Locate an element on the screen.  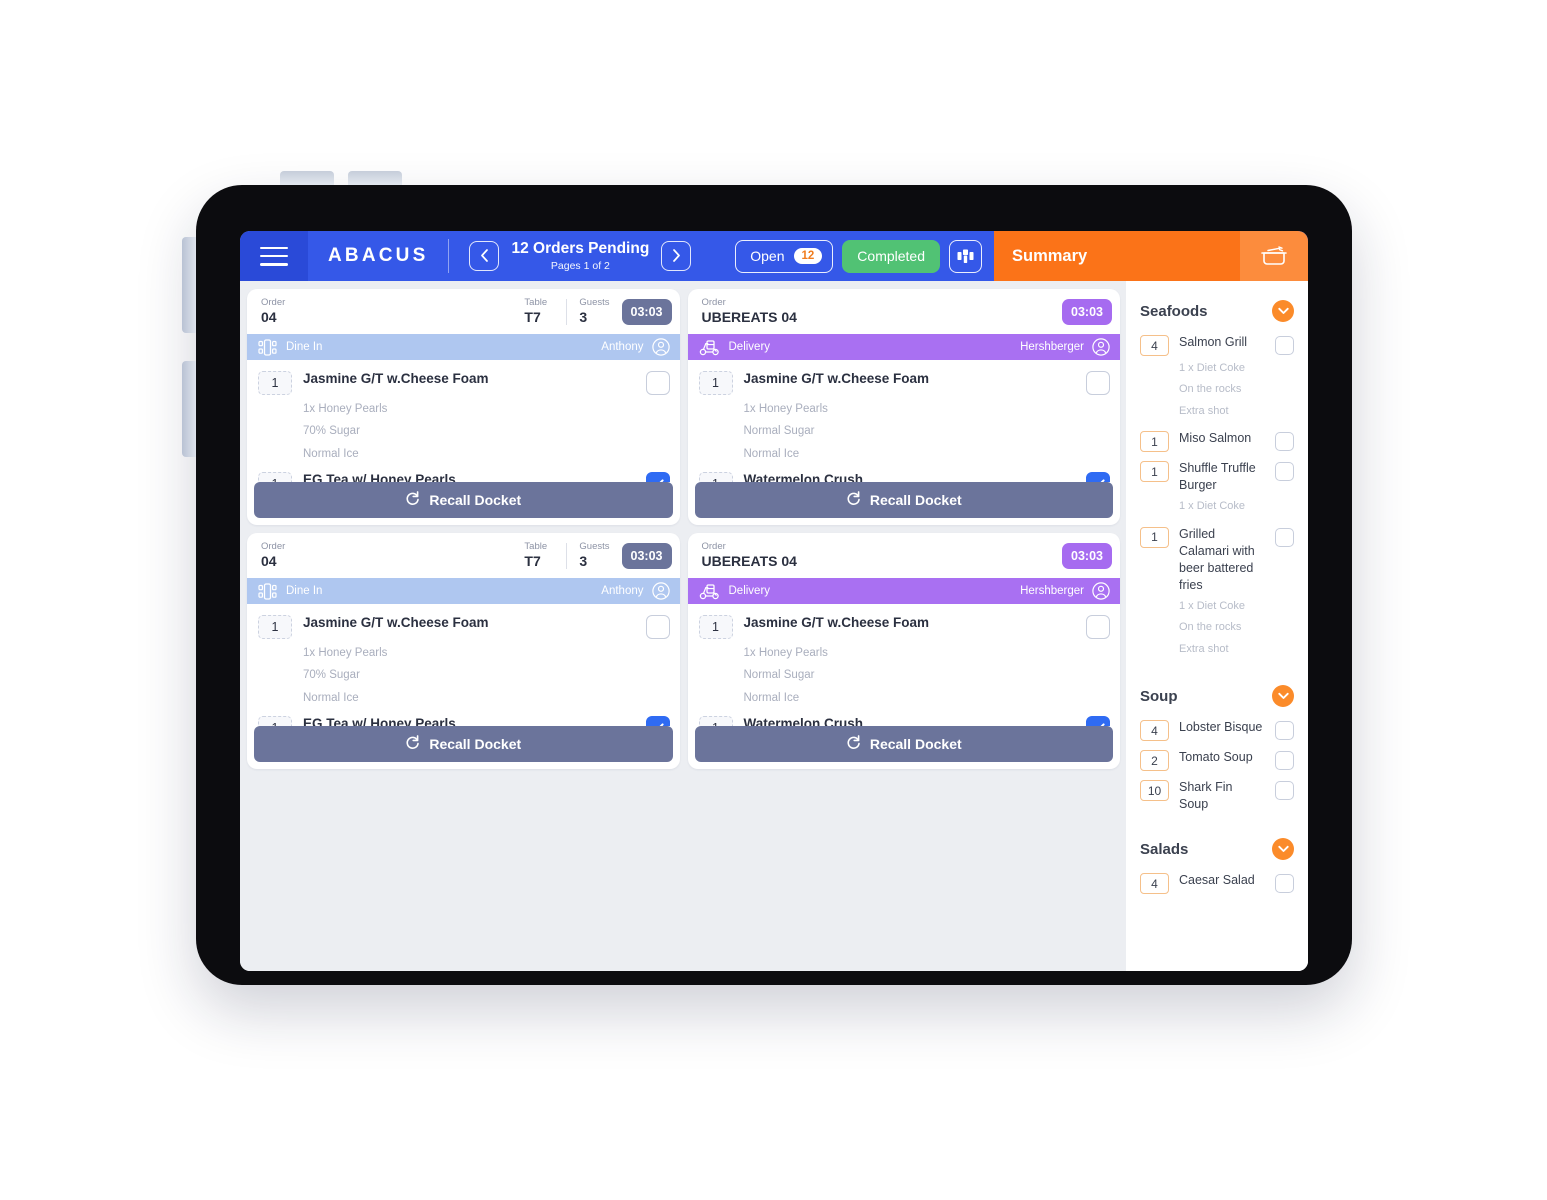
summary-item-row: 4 Lobster Bisque is located at coordinates (1217, 730).